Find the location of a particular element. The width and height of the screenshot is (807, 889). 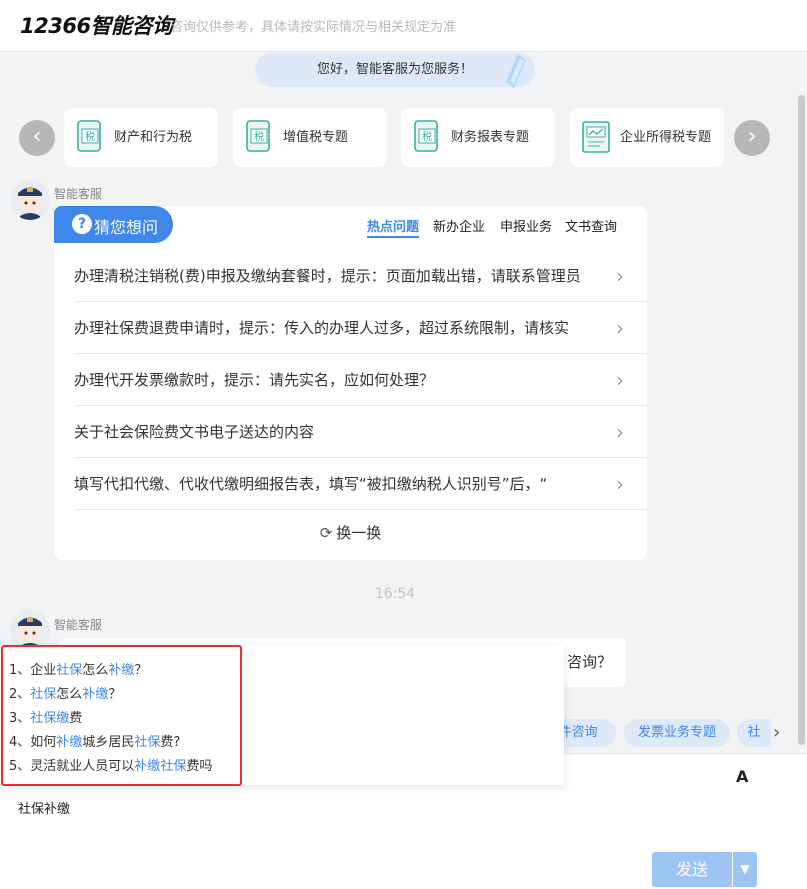

topic-card-corporate-income-tax: 企业所得税专题 is located at coordinates (647, 137).